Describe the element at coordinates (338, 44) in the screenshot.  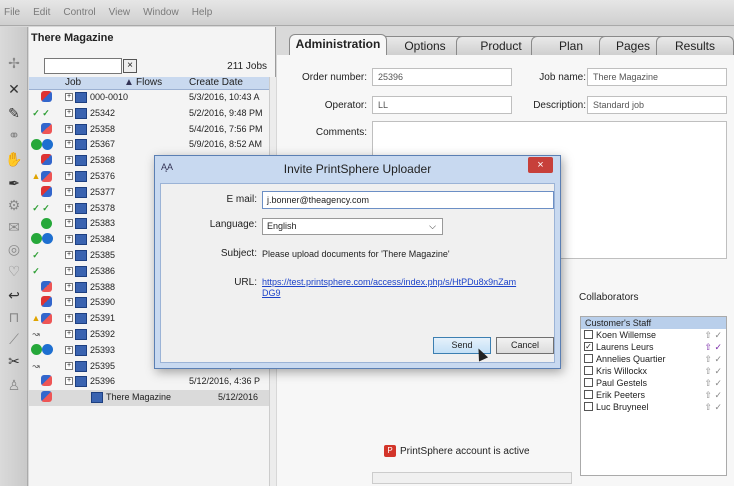
I see `tab-administration: Administration` at that location.